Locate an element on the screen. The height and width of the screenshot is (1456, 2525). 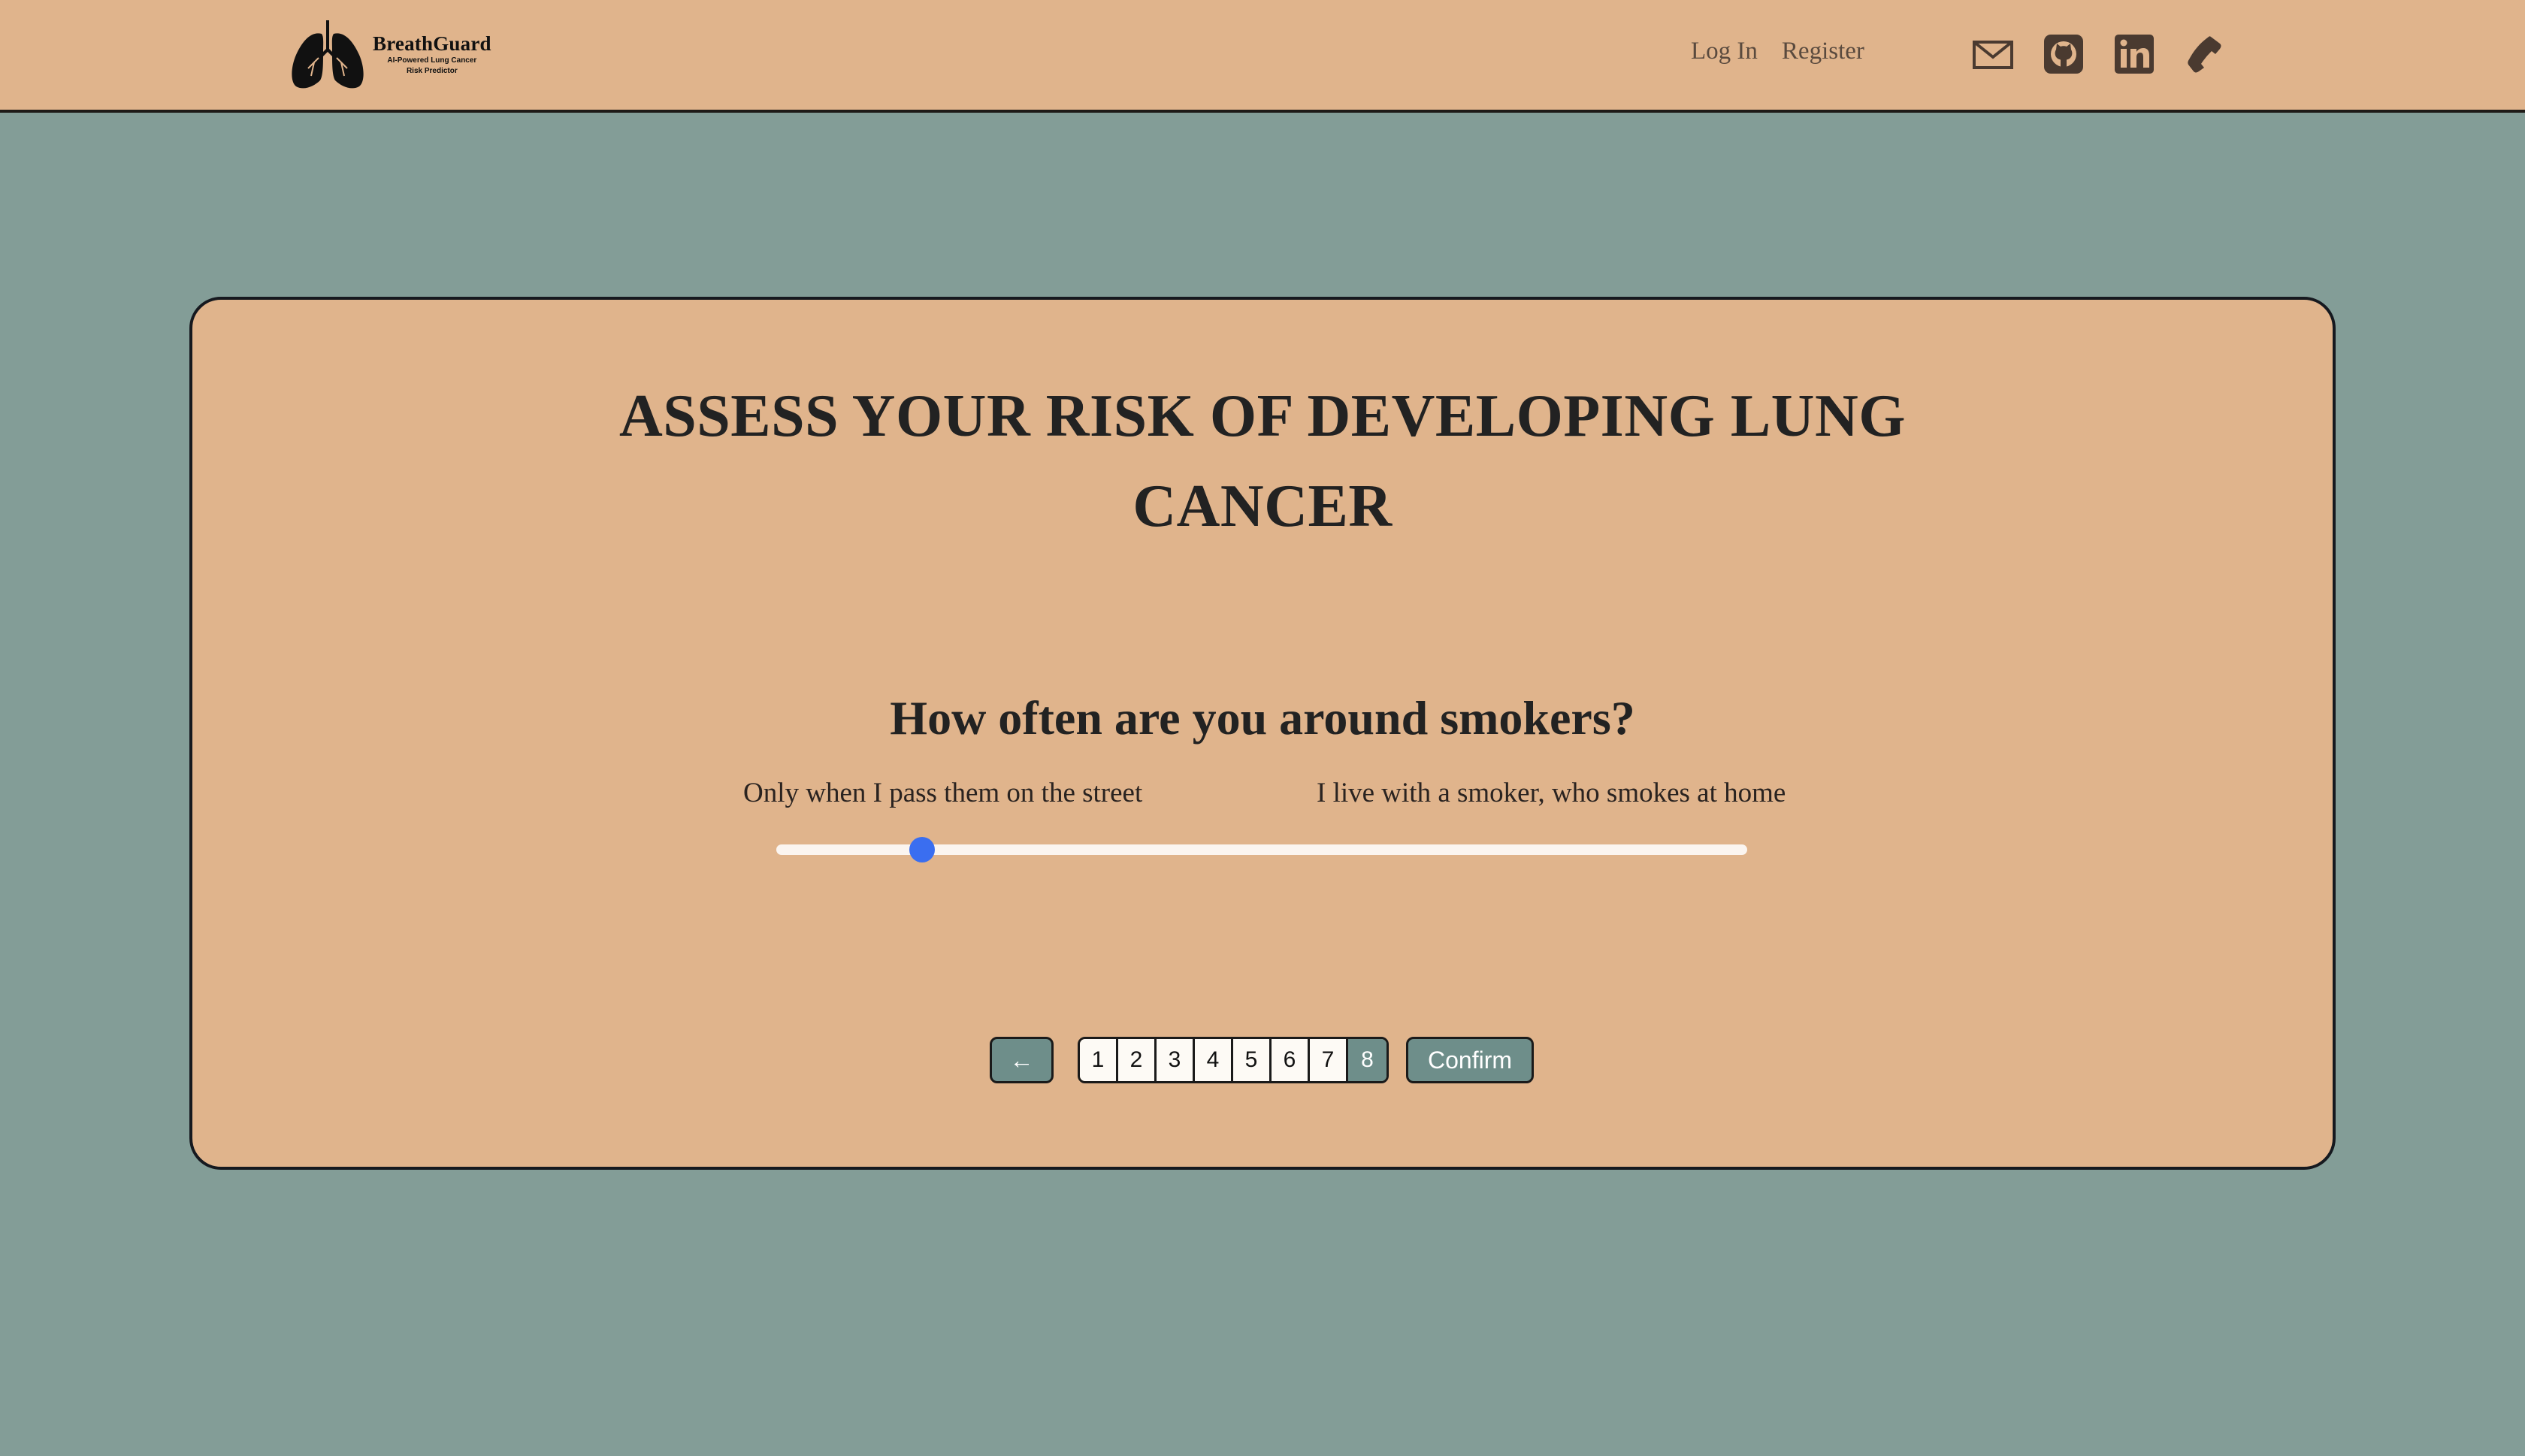
question-pager: ← 12345678 Confirm is located at coordinates (1262, 1061).